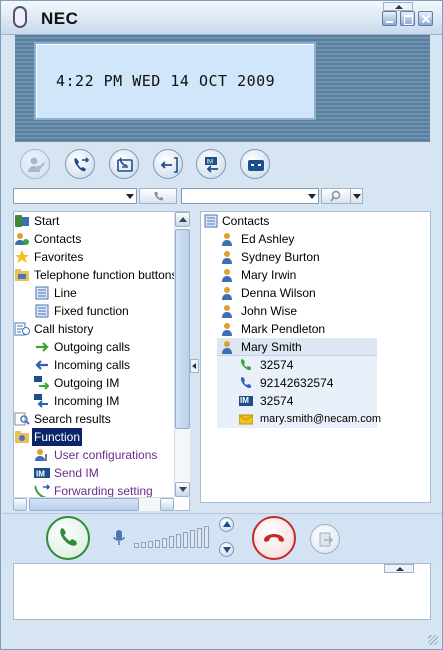 This screenshot has width=443, height=650. I want to click on volume-meter, so click(173, 537).